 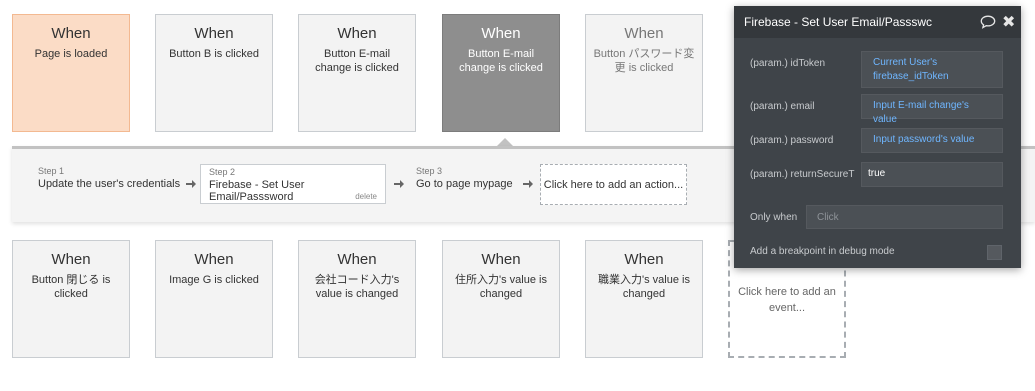 What do you see at coordinates (828, 217) in the screenshot?
I see `only-when-placeholder: Click` at bounding box center [828, 217].